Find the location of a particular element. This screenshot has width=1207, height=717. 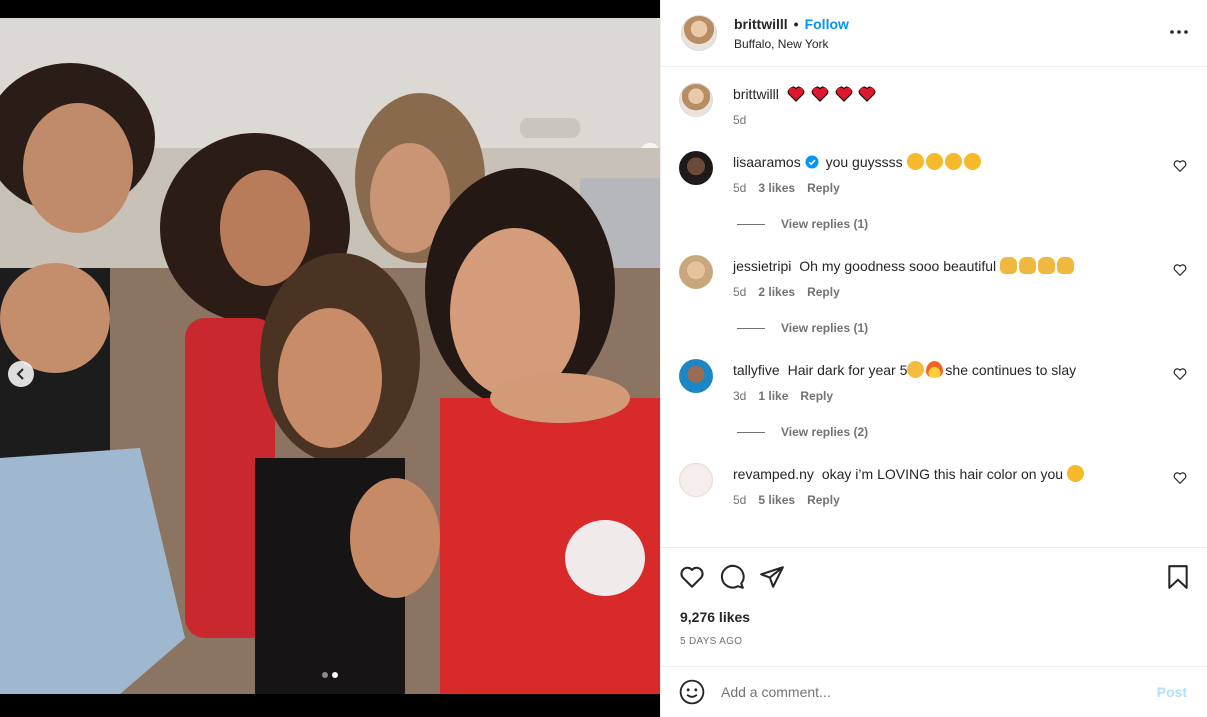

commenter-username: revamped.ny is located at coordinates (773, 474).